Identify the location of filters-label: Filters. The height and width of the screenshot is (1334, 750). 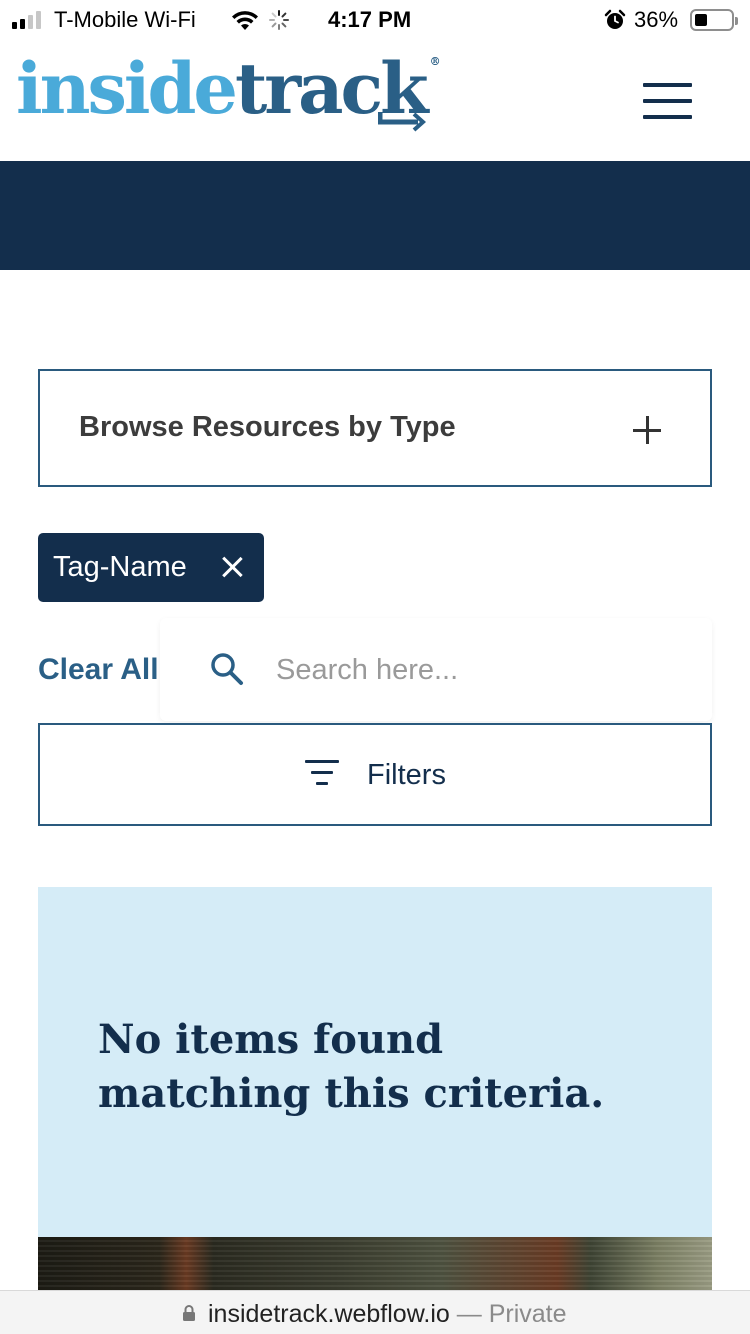
(406, 775).